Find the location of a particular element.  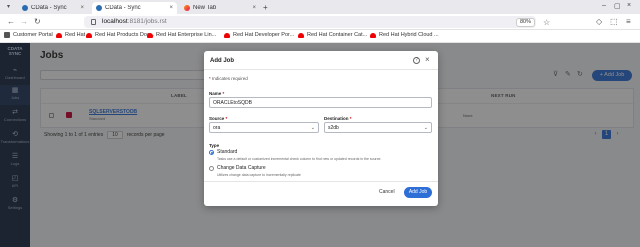

cdc-radio is located at coordinates (211, 168).